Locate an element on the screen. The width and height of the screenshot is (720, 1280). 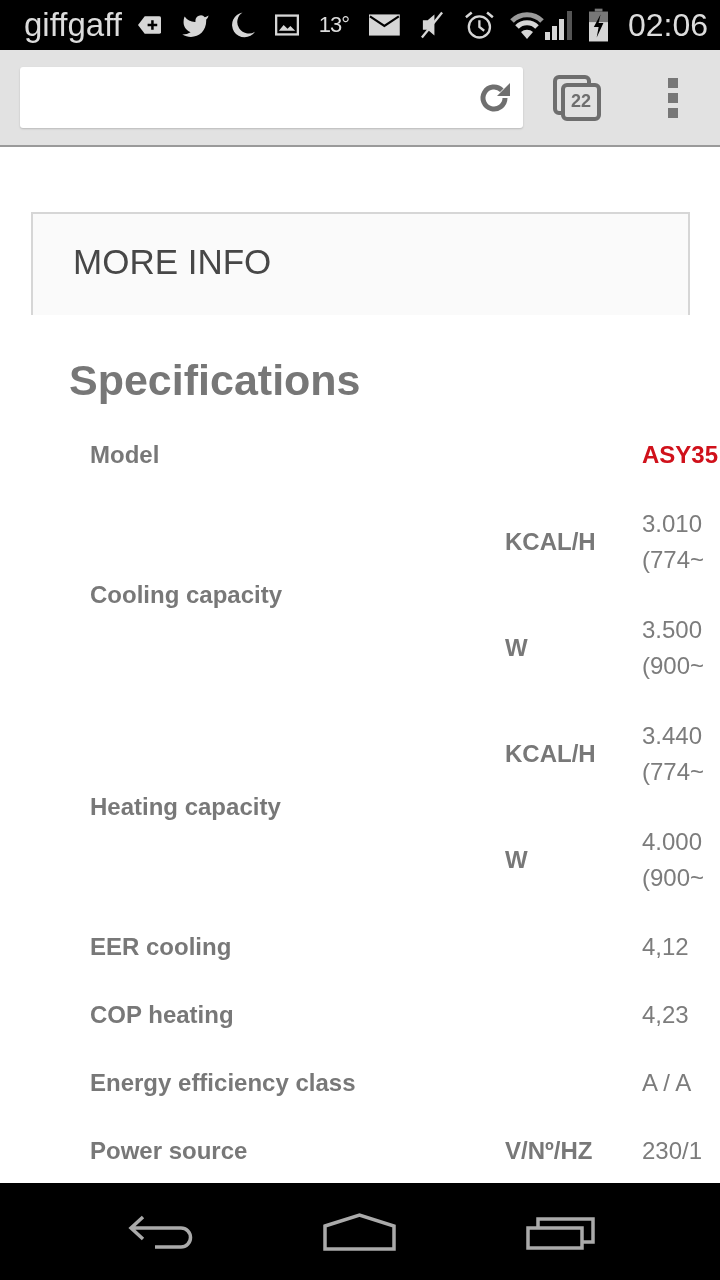
url-field is located at coordinates (271, 97).